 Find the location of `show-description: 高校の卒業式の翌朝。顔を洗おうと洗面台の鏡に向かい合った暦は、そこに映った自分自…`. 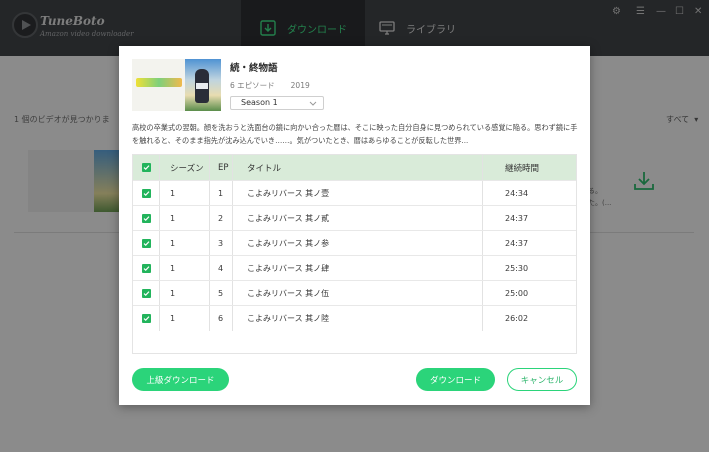

show-description: 高校の卒業式の翌朝。顔を洗おうと洗面台の鏡に向かい合った暦は、そこに映った自分自… is located at coordinates (355, 134).